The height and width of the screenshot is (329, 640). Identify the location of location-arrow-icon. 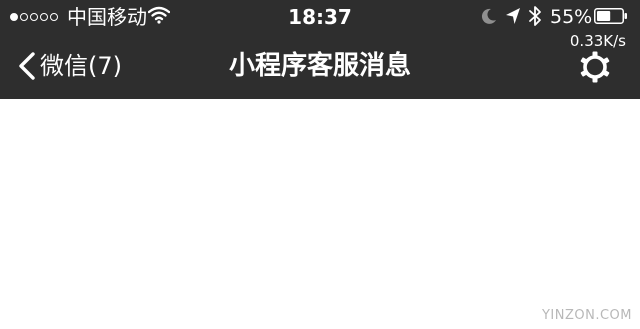
(513, 16).